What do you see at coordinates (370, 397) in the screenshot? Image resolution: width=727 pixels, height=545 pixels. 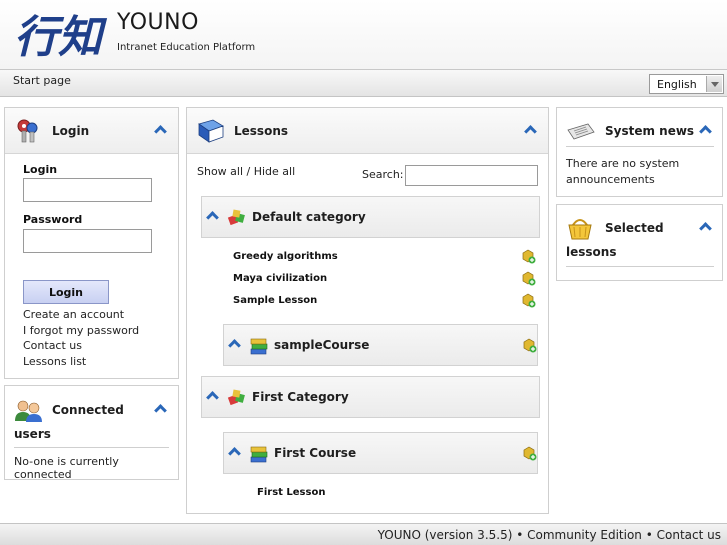 I see `category-first: First Category` at bounding box center [370, 397].